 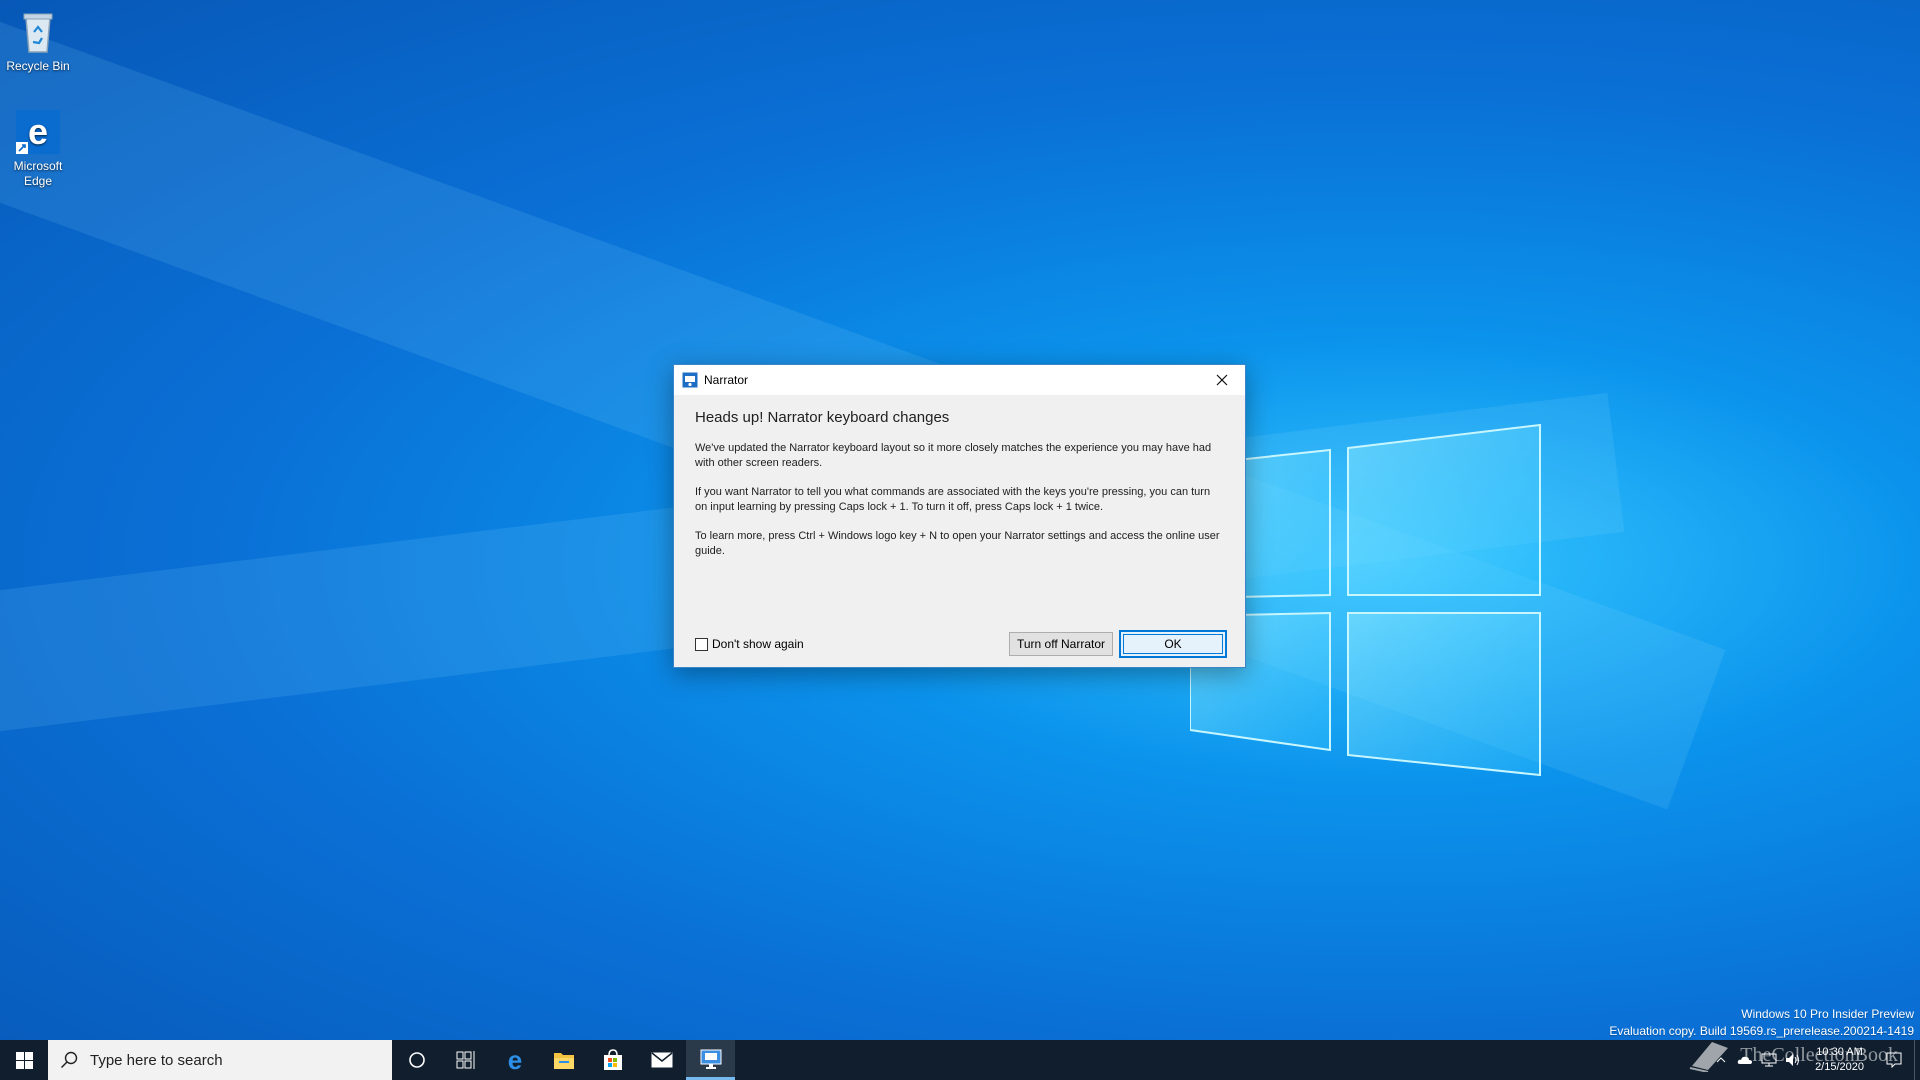 What do you see at coordinates (1827, 1014) in the screenshot?
I see `watermark-line-1: Windows 10 Pro Insider Preview` at bounding box center [1827, 1014].